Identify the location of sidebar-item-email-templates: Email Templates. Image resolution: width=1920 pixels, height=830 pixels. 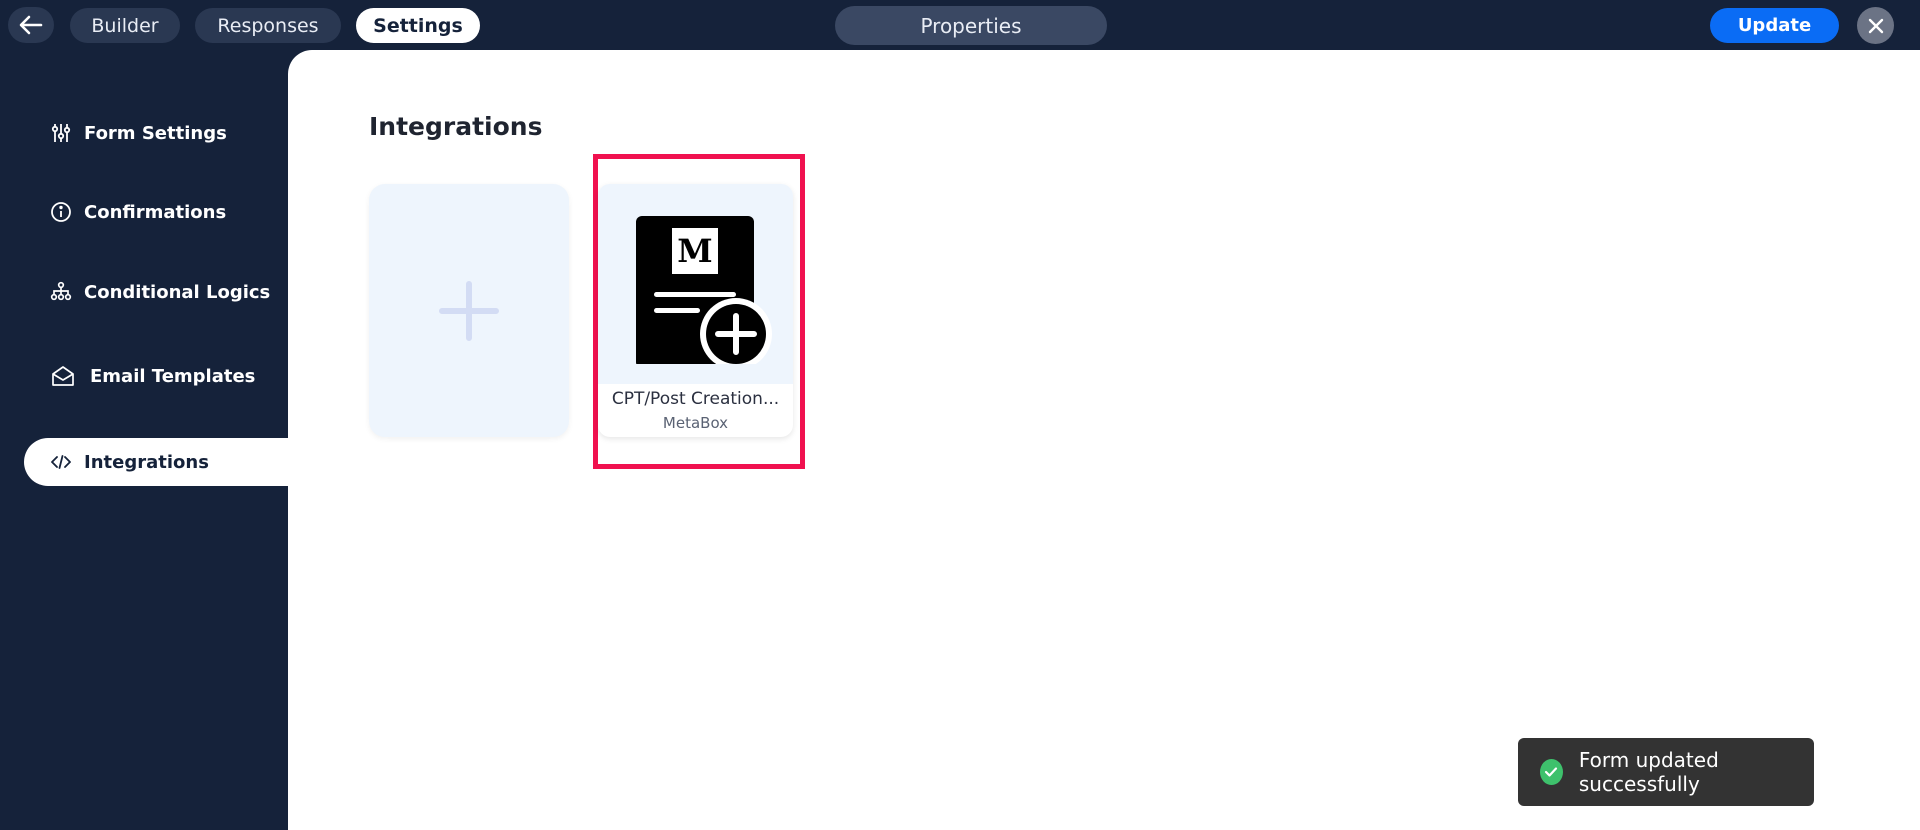
(156, 376).